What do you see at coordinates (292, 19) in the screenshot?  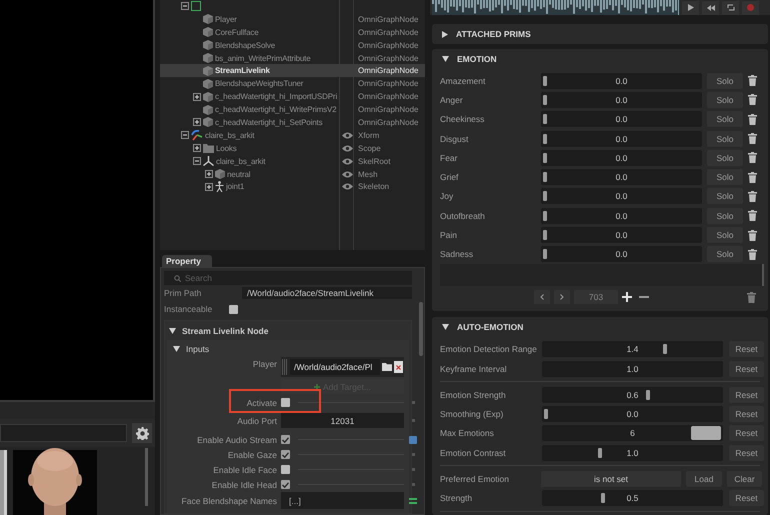 I see `tree-row: Player OmniGraphNode` at bounding box center [292, 19].